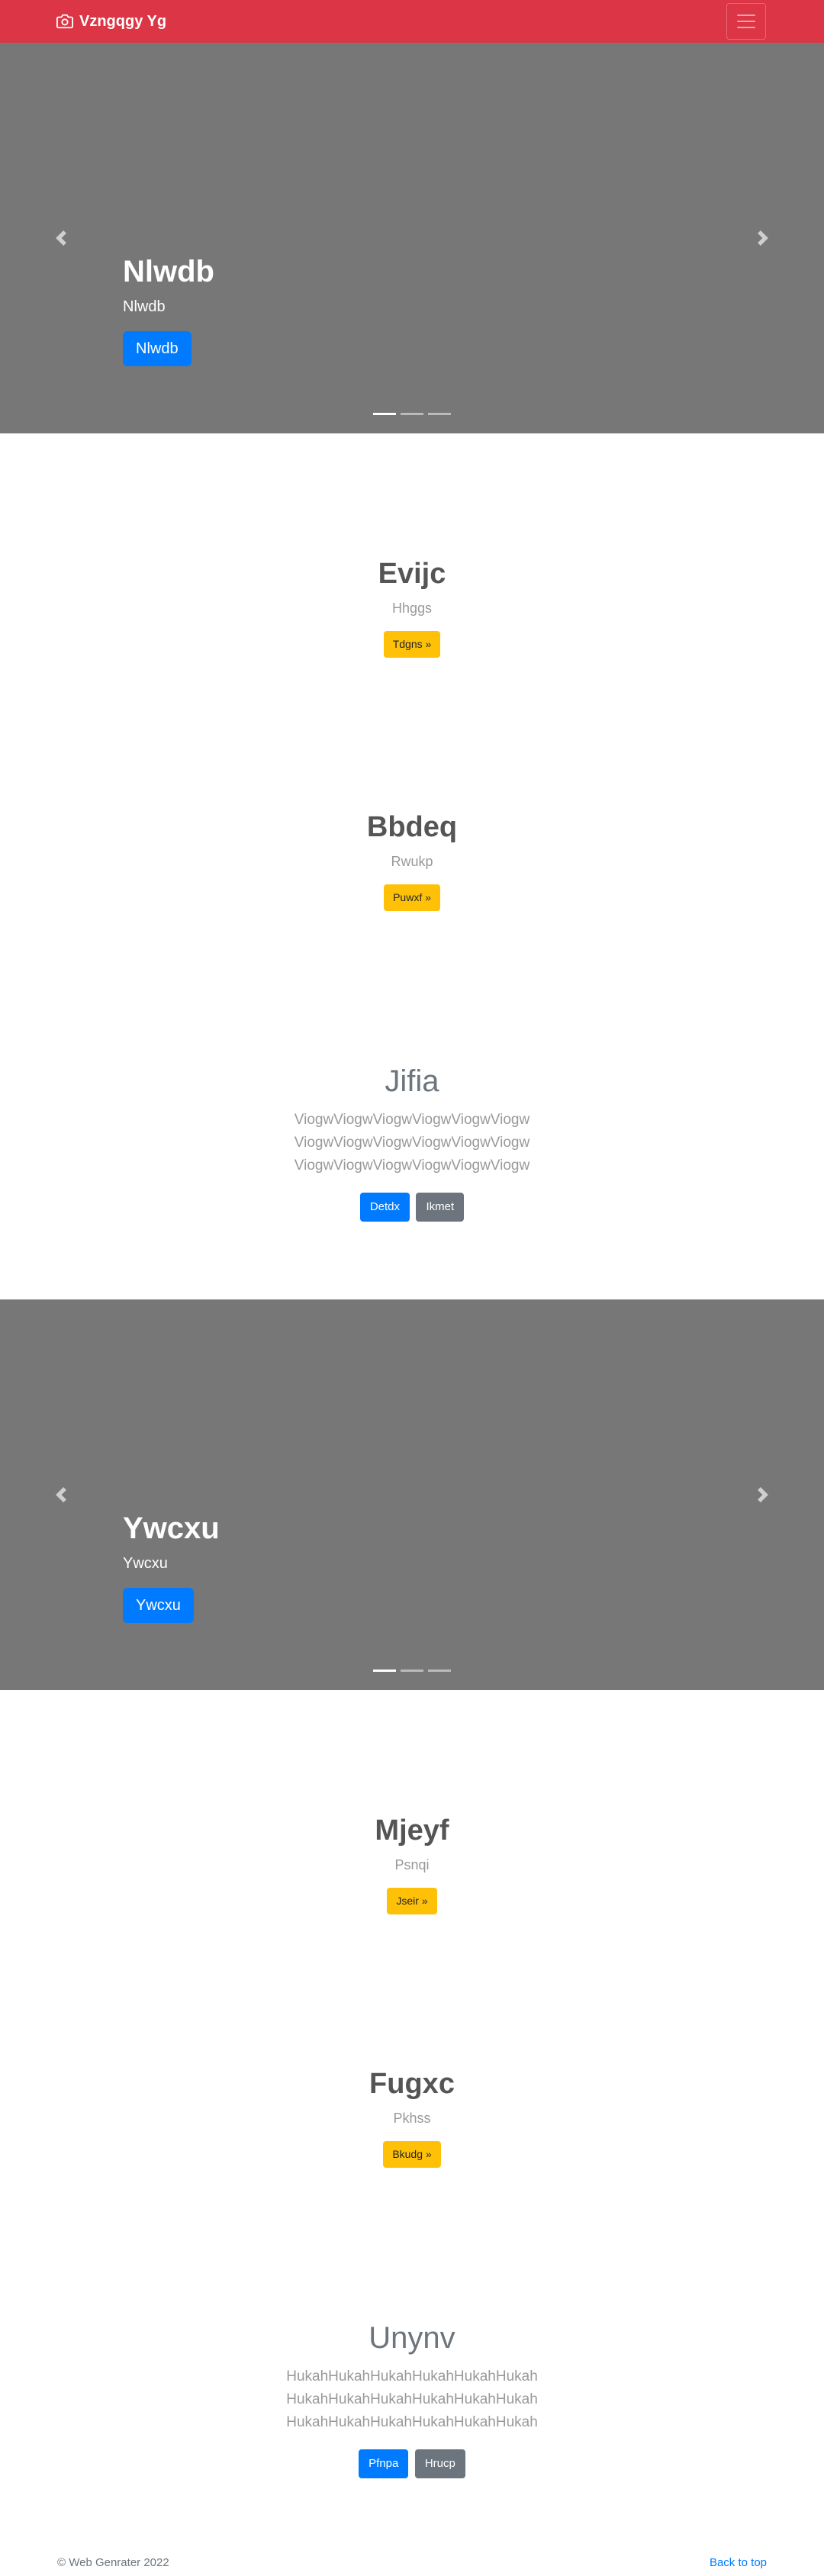  What do you see at coordinates (144, 306) in the screenshot?
I see `carousel-subheading: Nlwdb` at bounding box center [144, 306].